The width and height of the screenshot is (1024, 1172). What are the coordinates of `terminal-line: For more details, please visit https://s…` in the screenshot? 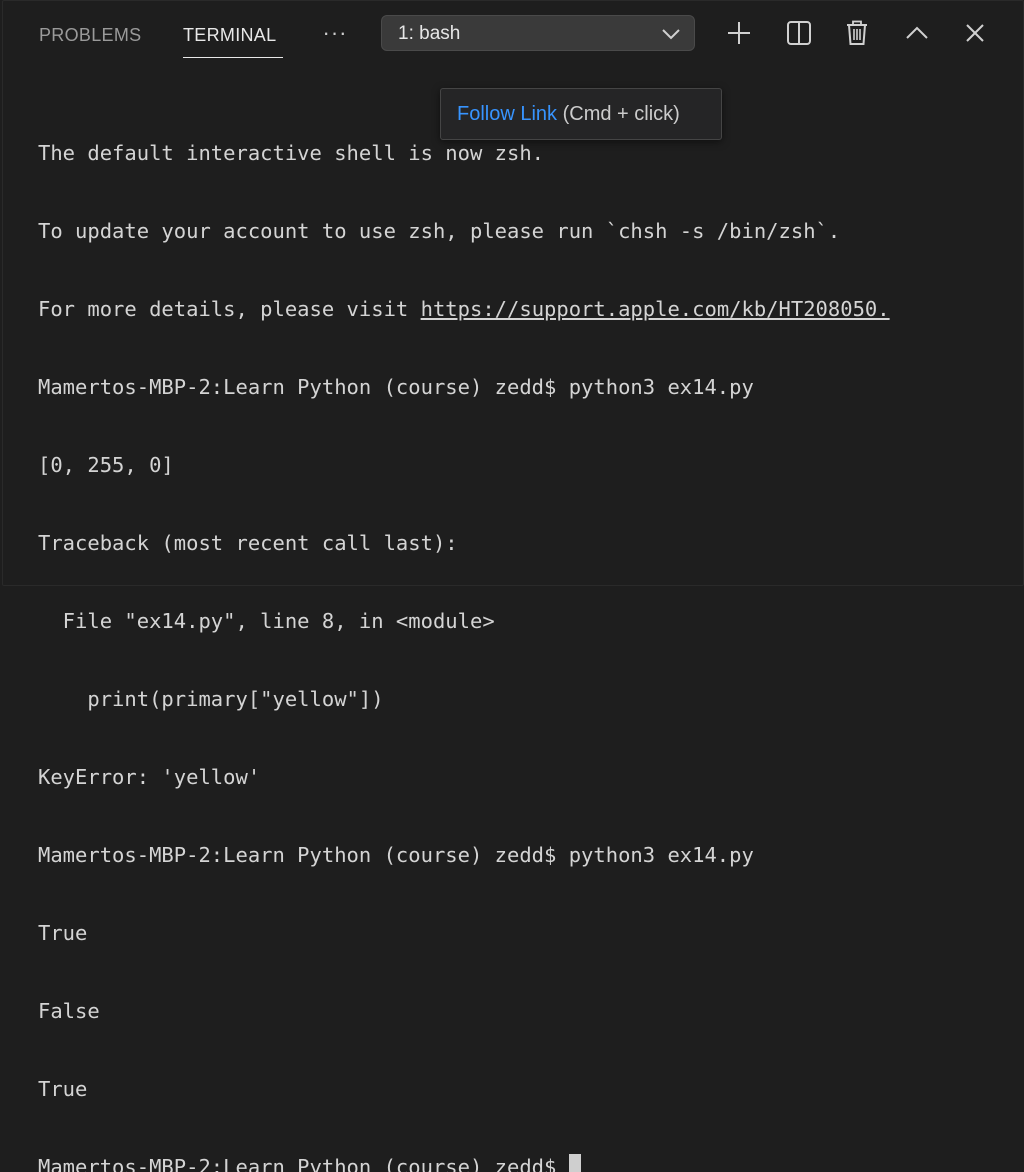 It's located at (523, 309).